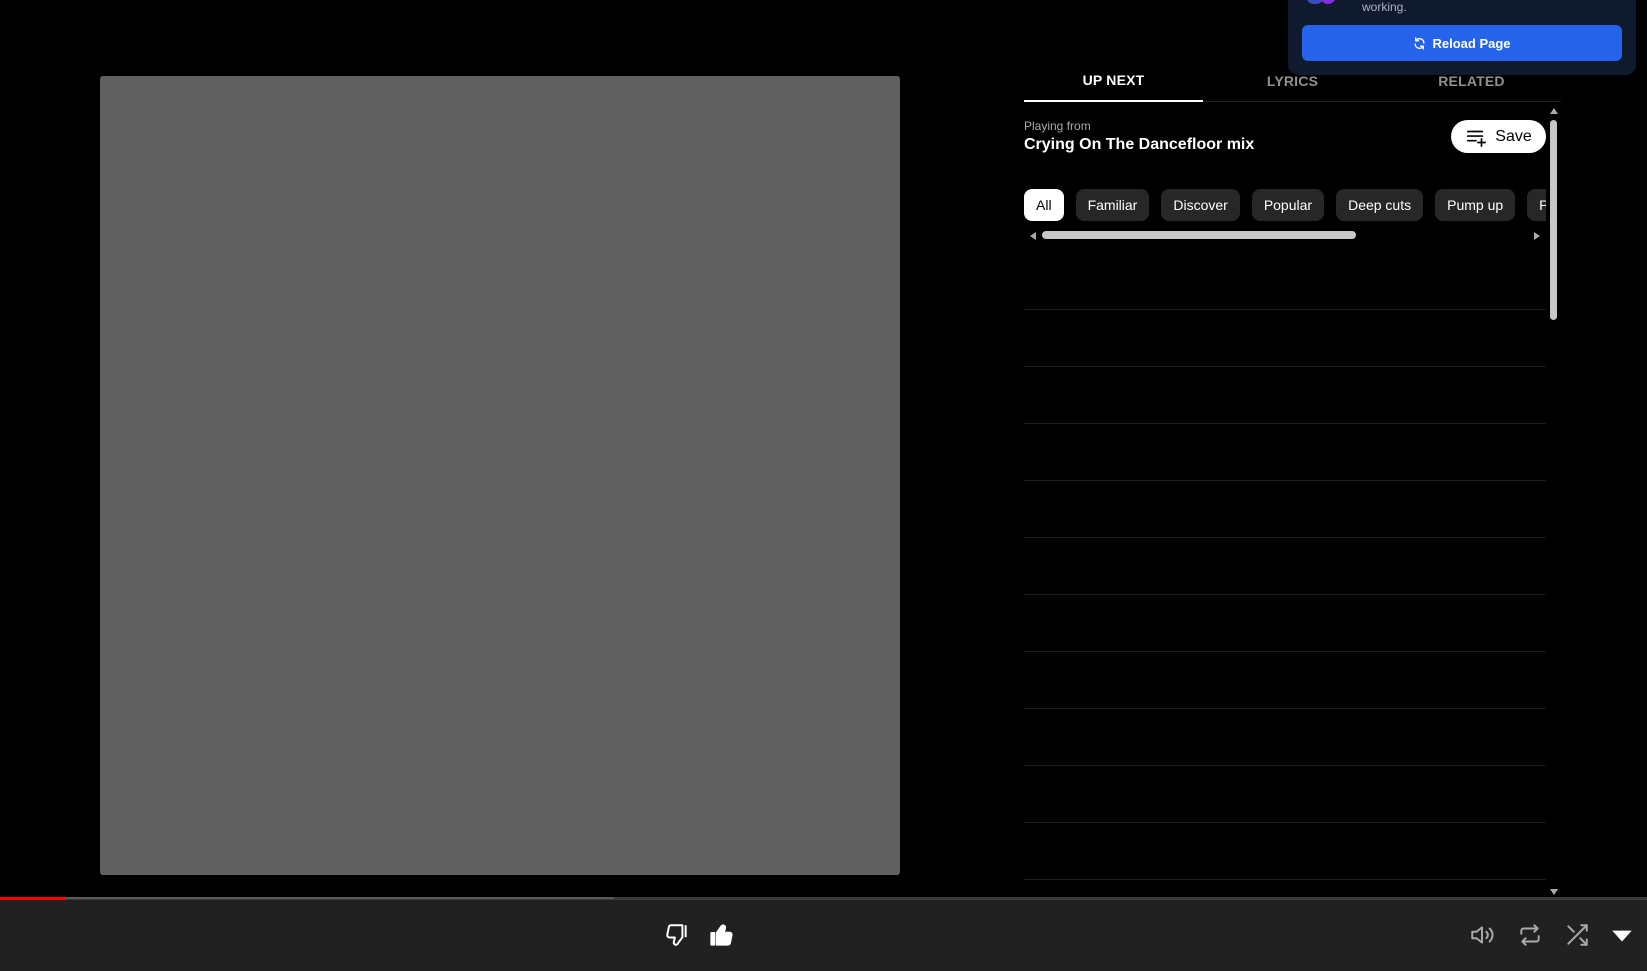 This screenshot has height=971, width=1647. I want to click on chip-discover: Discover, so click(1200, 205).